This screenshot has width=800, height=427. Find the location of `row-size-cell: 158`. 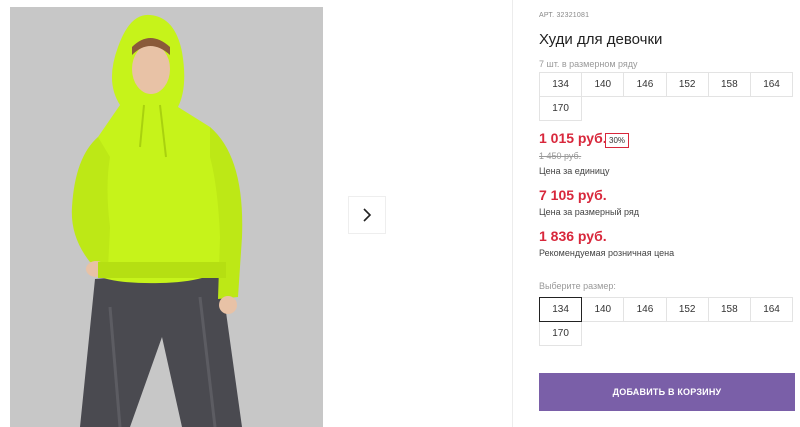

row-size-cell: 158 is located at coordinates (729, 84).